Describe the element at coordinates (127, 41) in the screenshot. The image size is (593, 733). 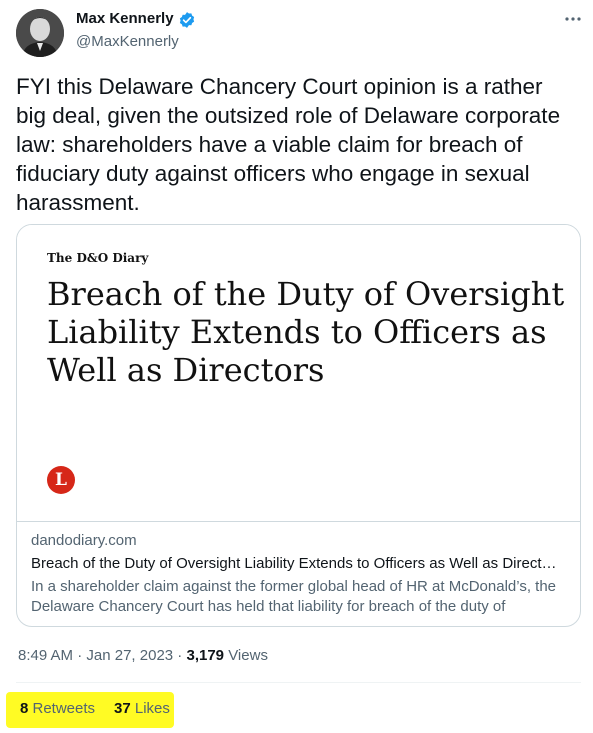
I see `author-handle: @MaxKennerly` at that location.